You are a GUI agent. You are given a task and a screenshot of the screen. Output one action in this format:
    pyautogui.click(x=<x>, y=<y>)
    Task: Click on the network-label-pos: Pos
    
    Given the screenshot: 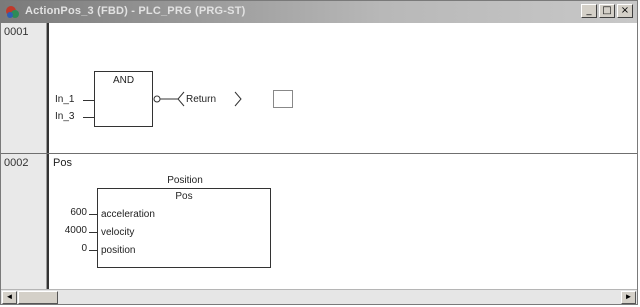 What is the action you would take?
    pyautogui.click(x=62, y=163)
    